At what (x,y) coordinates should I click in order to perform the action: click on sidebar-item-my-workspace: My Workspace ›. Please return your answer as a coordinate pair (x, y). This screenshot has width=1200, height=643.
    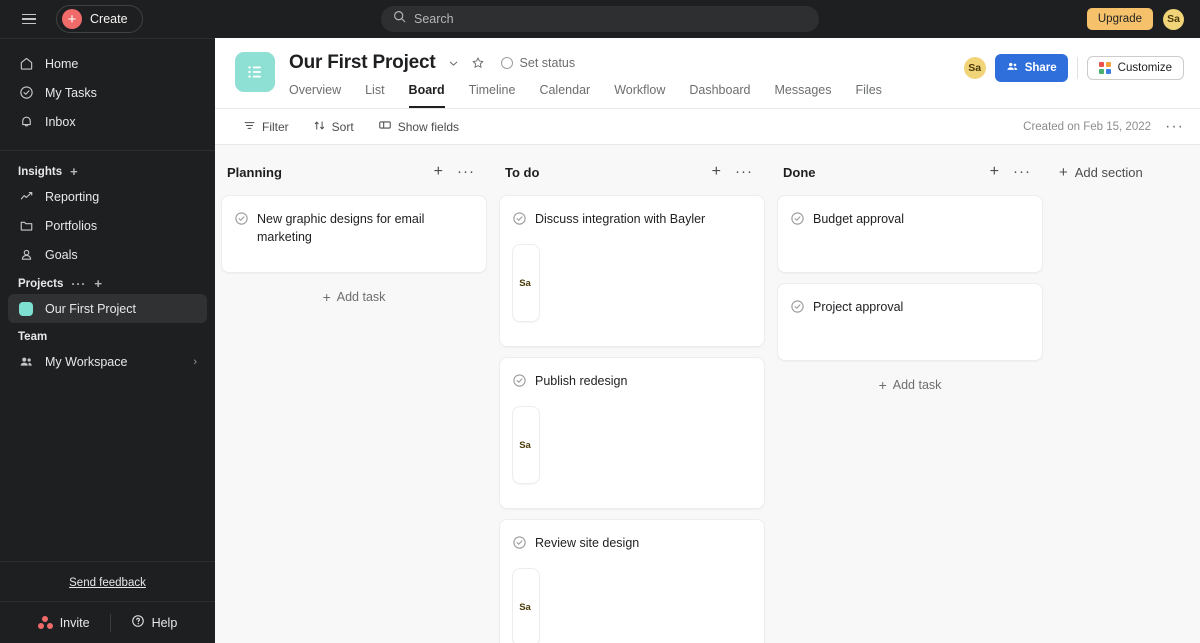
    Looking at the image, I should click on (107, 361).